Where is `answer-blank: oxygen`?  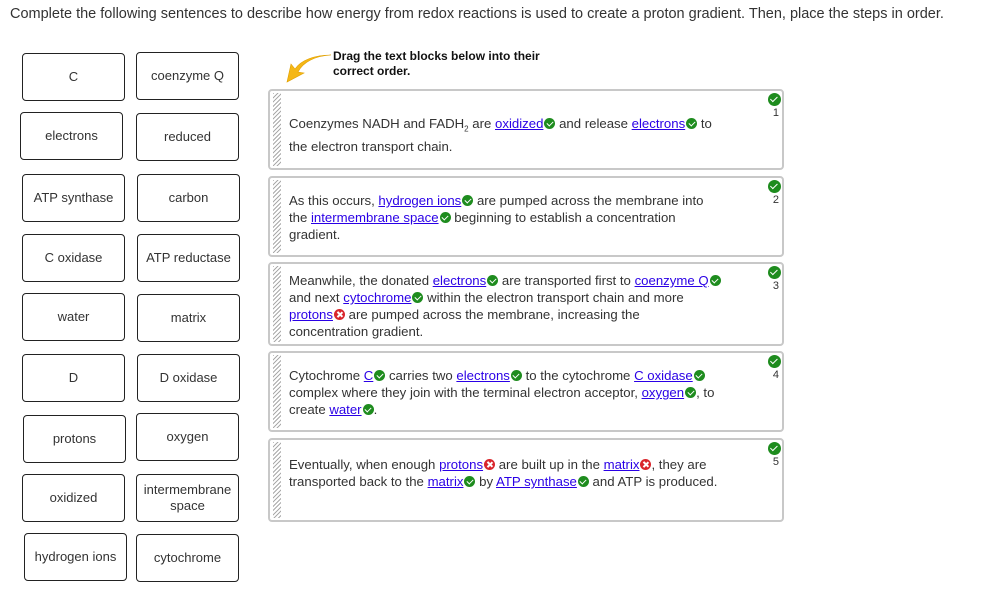 answer-blank: oxygen is located at coordinates (663, 392).